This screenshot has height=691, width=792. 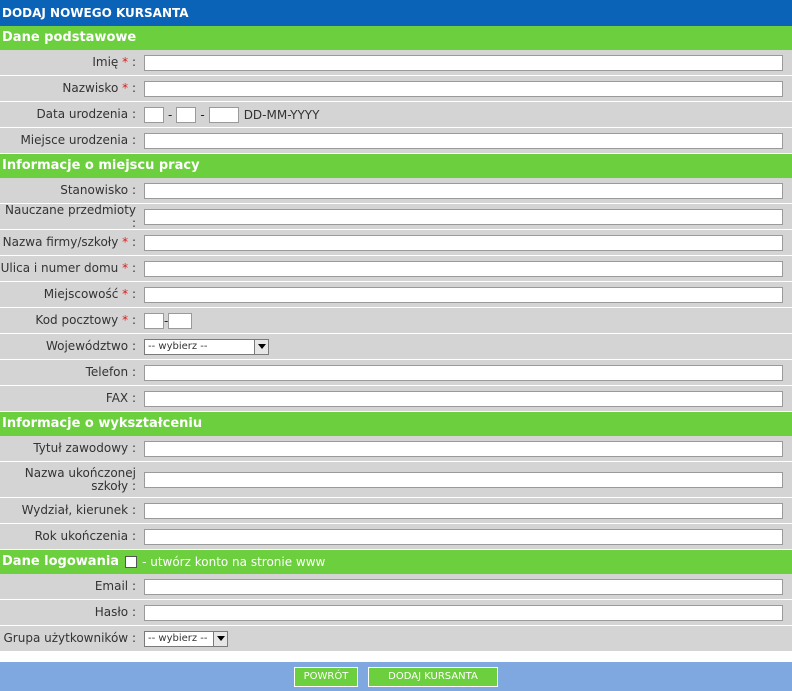 I want to click on row-phone: Telefon :, so click(x=396, y=373).